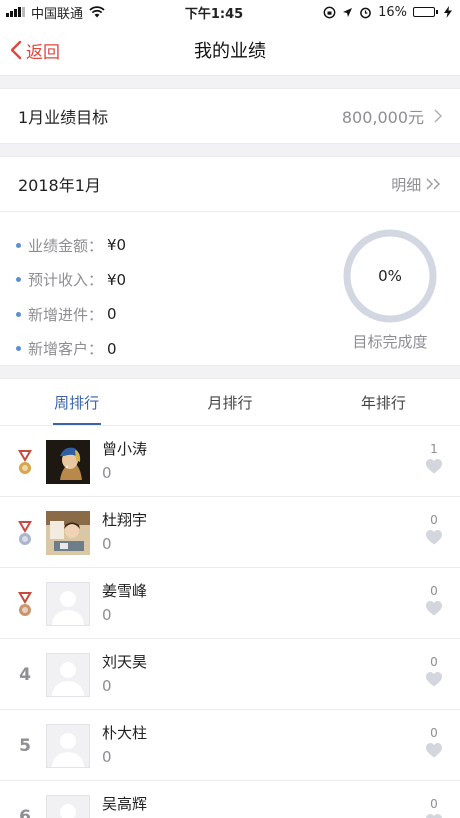  Describe the element at coordinates (390, 276) in the screenshot. I see `completion-percent: 0%` at that location.